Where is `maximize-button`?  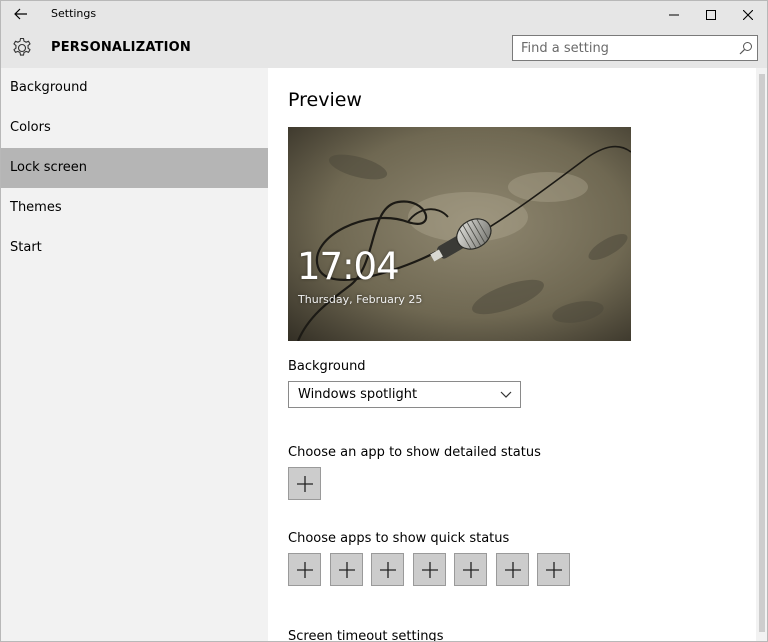 maximize-button is located at coordinates (711, 14).